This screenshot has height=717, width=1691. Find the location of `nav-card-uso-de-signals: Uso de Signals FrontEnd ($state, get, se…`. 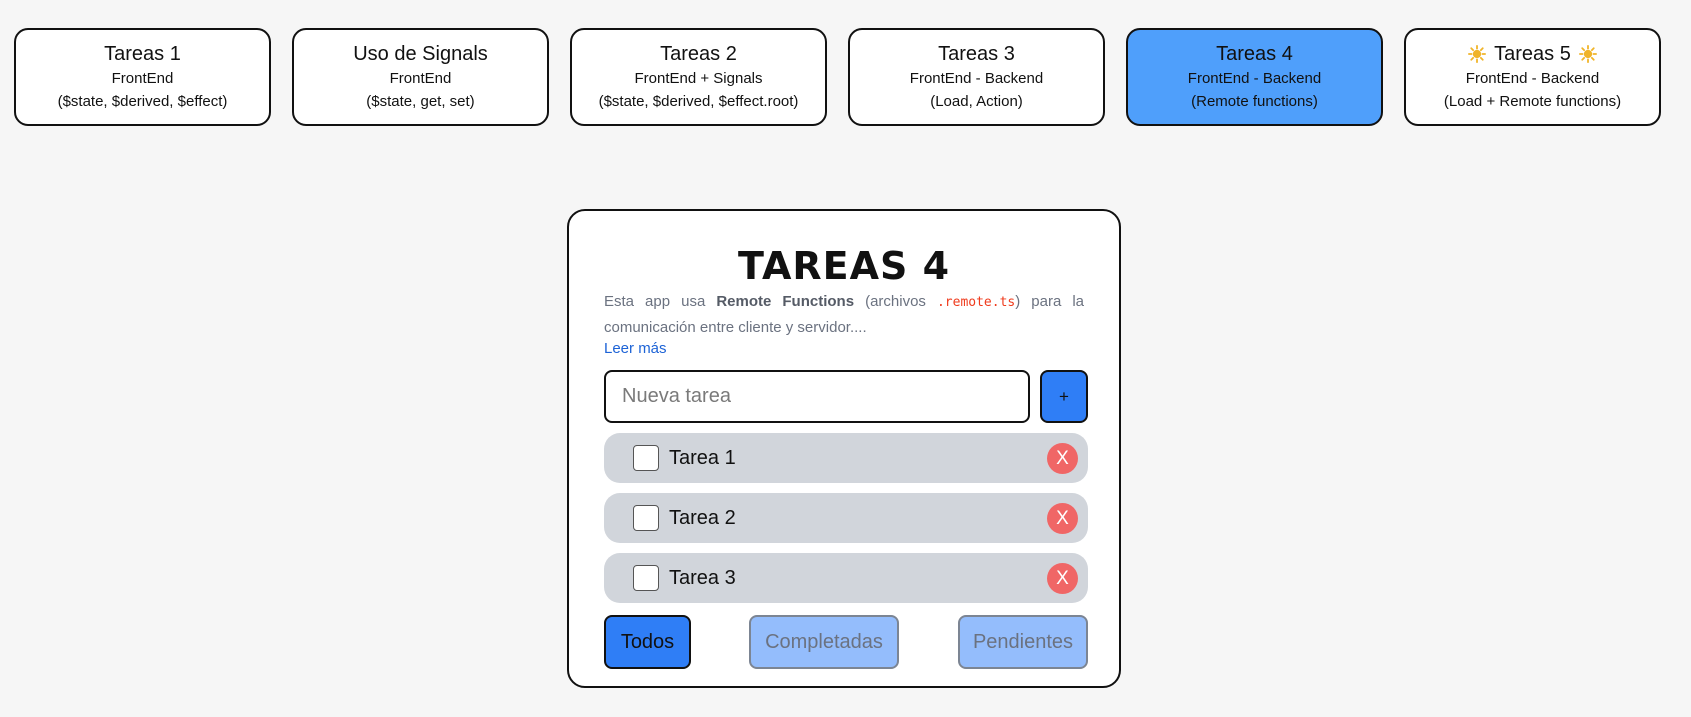

nav-card-uso-de-signals: Uso de Signals FrontEnd ($state, get, se… is located at coordinates (420, 77).